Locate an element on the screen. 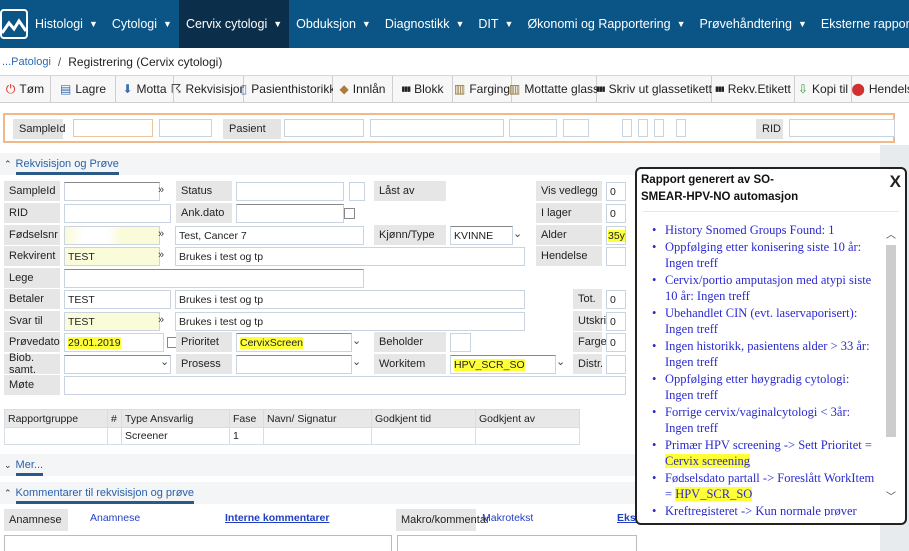 The image size is (909, 551). toolbar-button-tøm: ⏻ Tøm is located at coordinates (25, 89).